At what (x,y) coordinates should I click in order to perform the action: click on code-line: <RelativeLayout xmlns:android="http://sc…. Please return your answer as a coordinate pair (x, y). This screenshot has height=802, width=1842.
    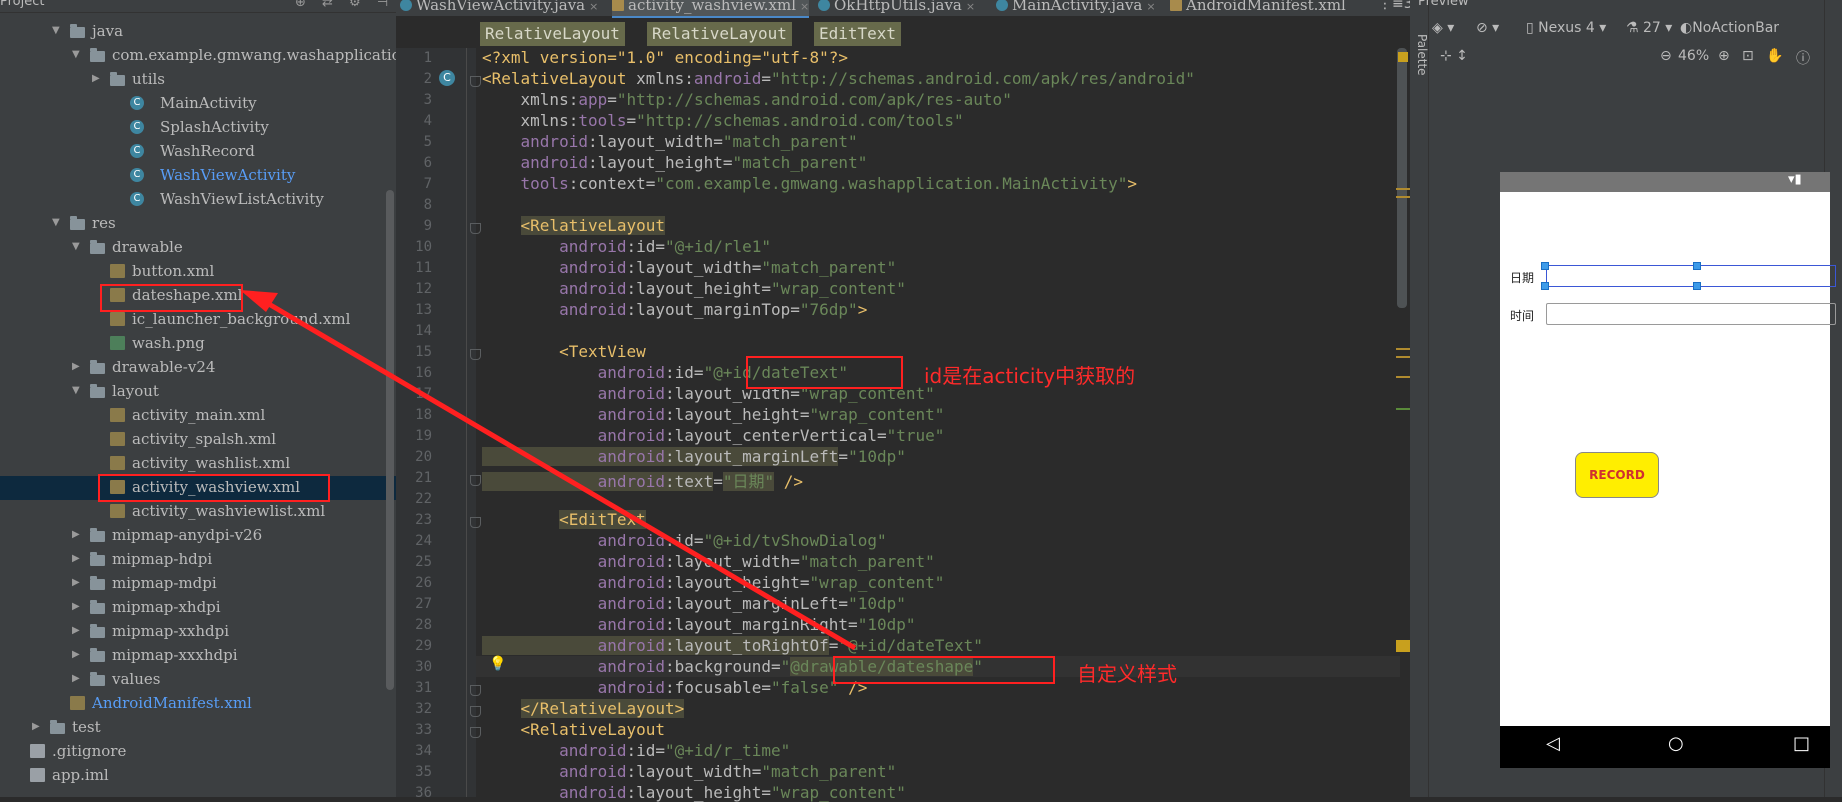
    Looking at the image, I should click on (838, 78).